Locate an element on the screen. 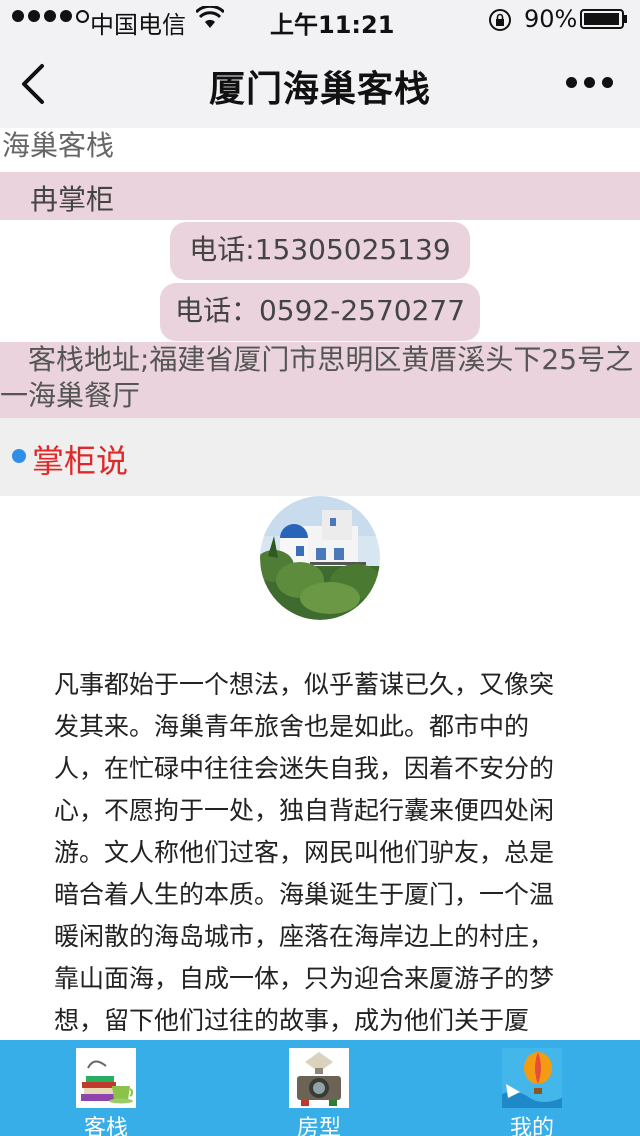 This screenshot has height=1136, width=640. tab-inn-label: 客栈 is located at coordinates (105, 1126).